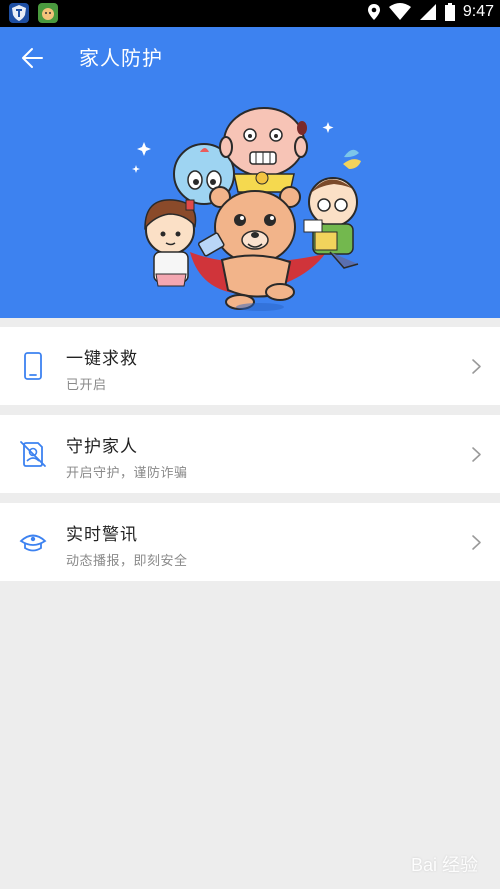  What do you see at coordinates (102, 359) in the screenshot?
I see `sos-card-title: 一键求救` at bounding box center [102, 359].